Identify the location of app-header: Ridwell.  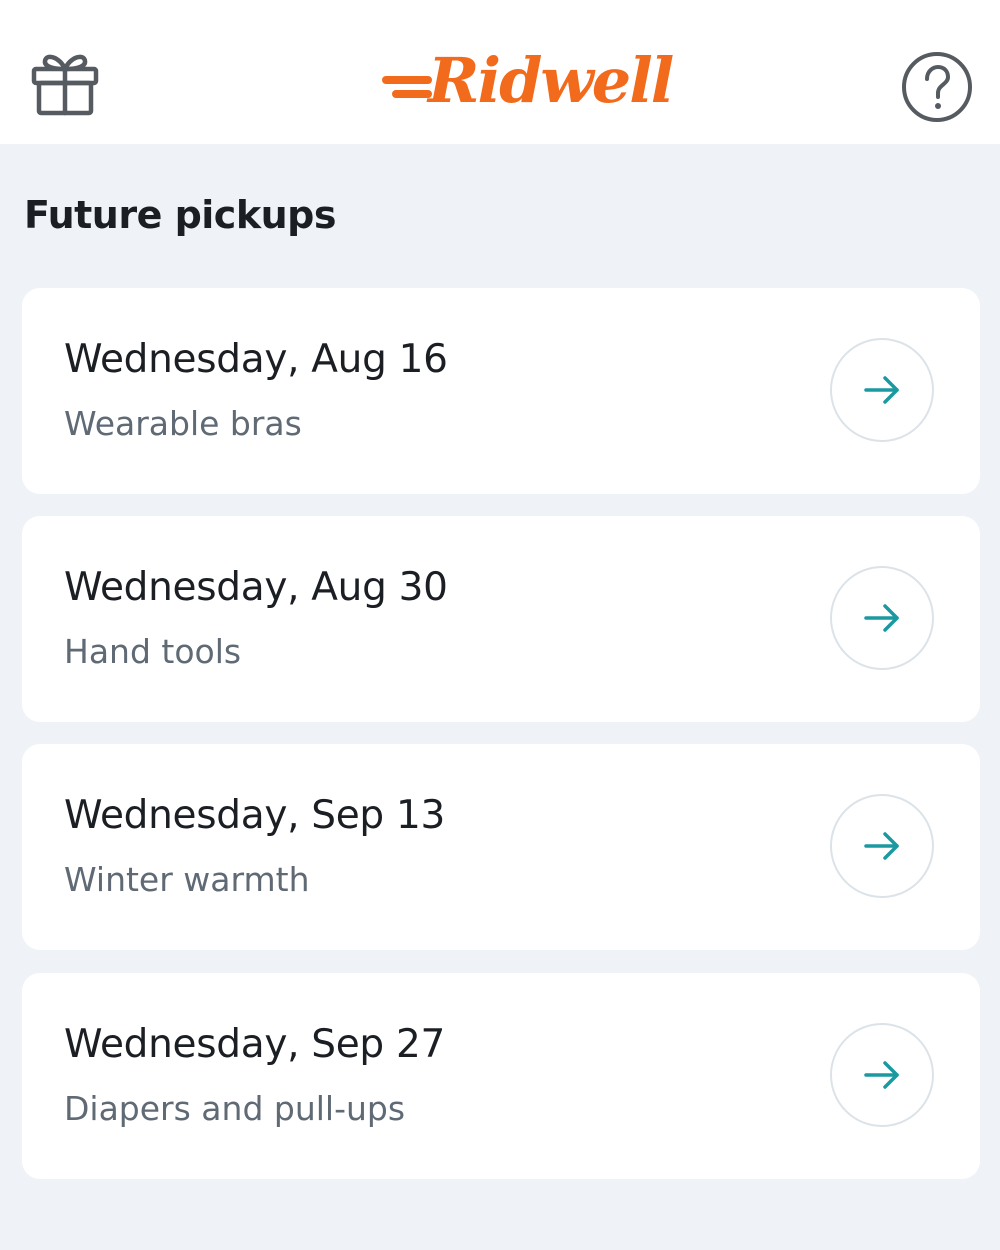
(500, 72).